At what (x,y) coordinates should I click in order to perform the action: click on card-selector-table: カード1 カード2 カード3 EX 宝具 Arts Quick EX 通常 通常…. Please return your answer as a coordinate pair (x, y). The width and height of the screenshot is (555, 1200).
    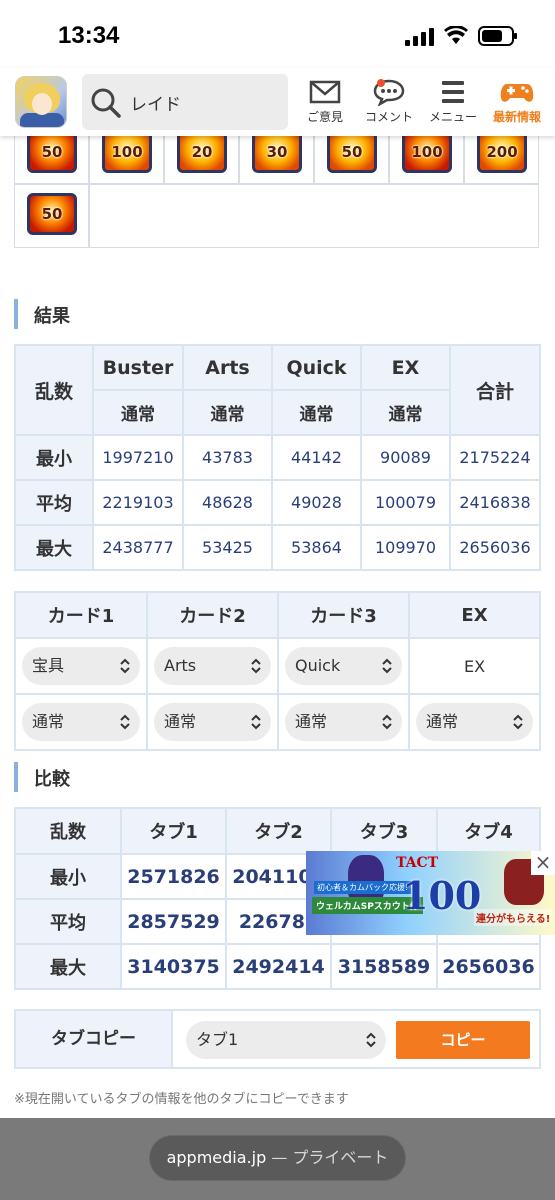
    Looking at the image, I should click on (277, 671).